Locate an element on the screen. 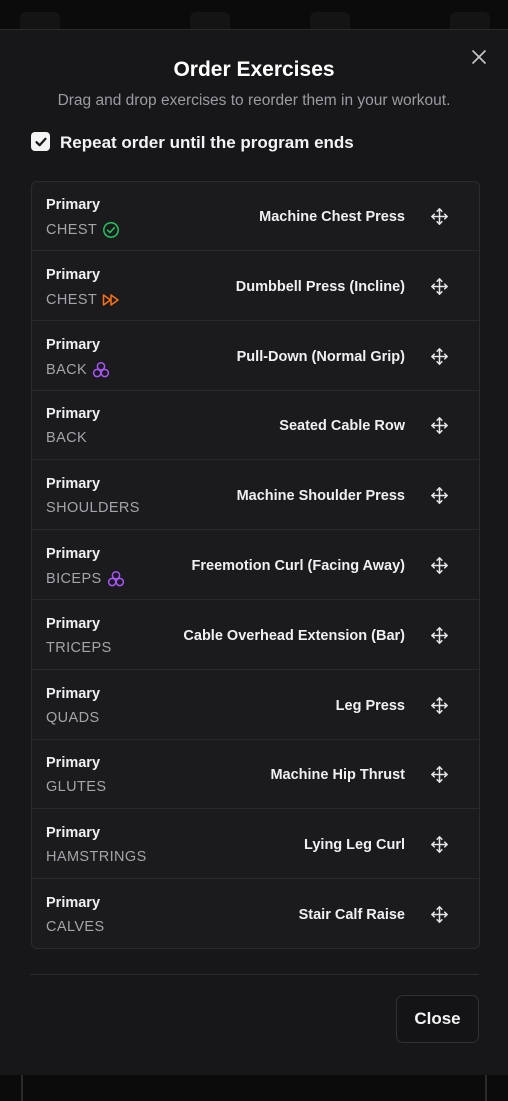 This screenshot has width=508, height=1101. muscle-label: CALVES is located at coordinates (75, 927).